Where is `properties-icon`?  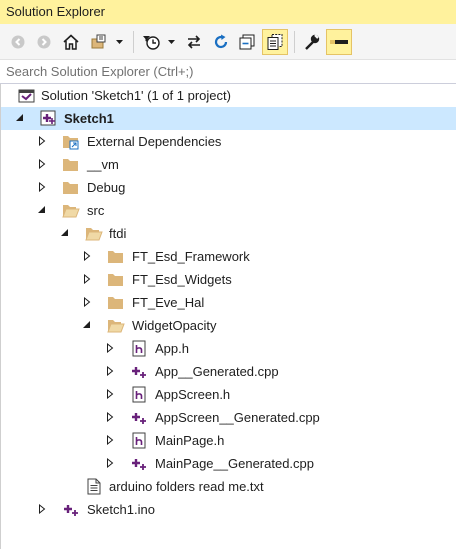
properties-icon is located at coordinates (312, 42).